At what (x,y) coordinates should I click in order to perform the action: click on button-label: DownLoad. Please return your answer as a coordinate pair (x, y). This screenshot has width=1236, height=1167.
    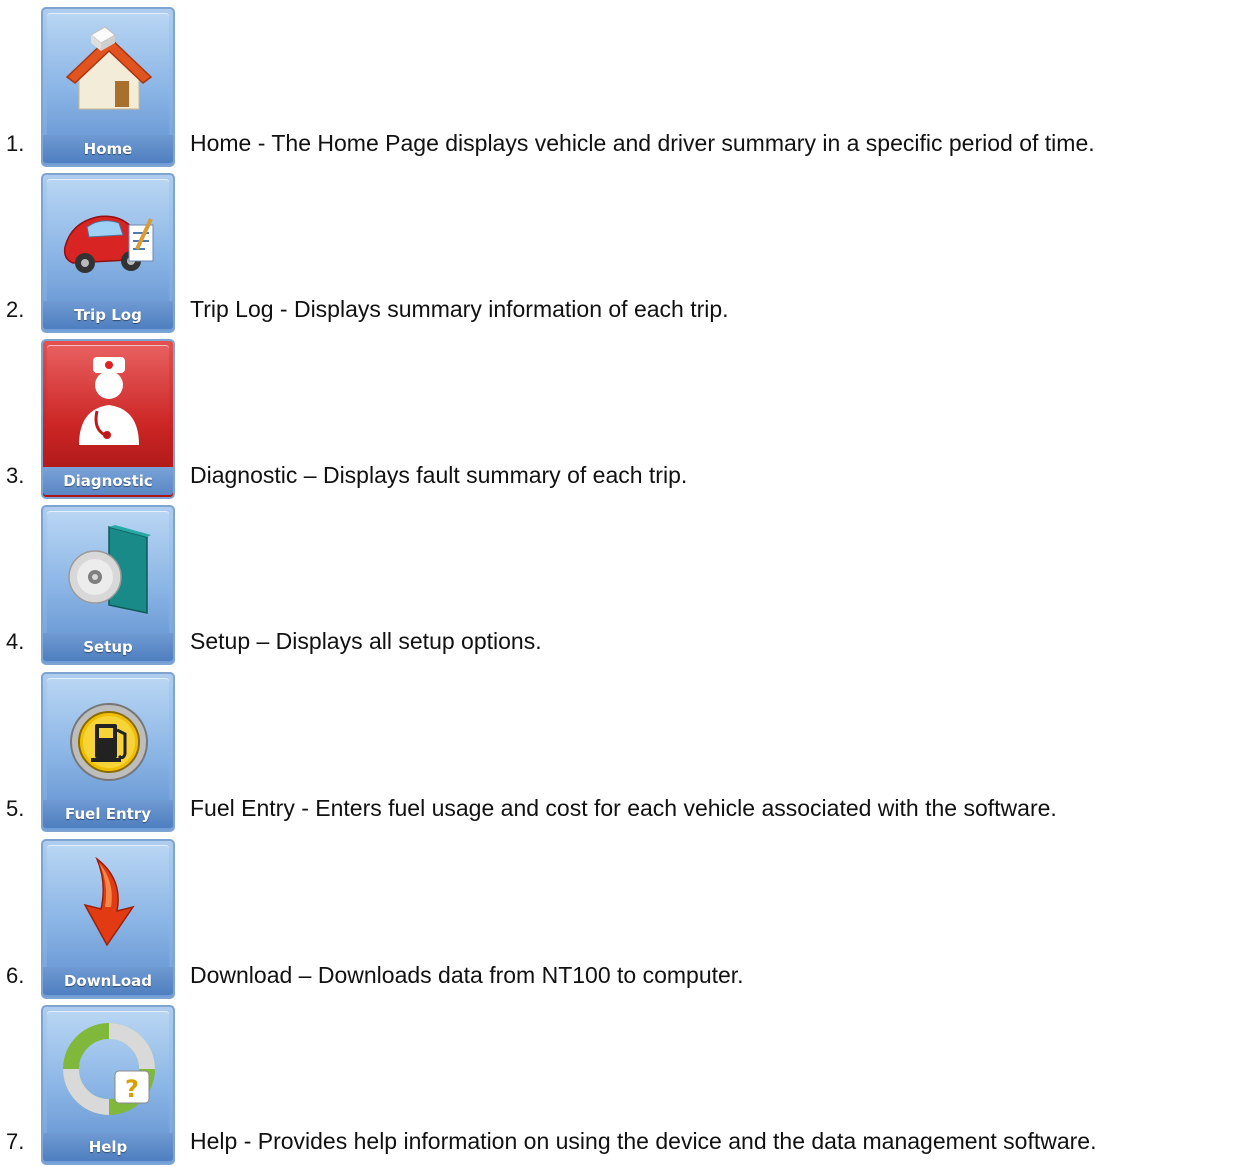
    Looking at the image, I should click on (108, 981).